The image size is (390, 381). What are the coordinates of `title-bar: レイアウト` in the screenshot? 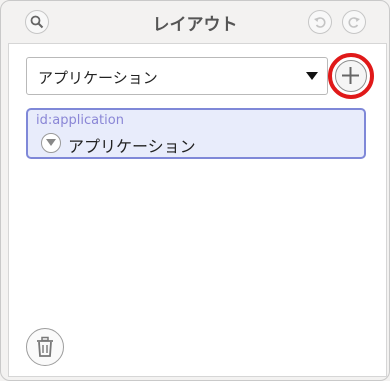 It's located at (195, 21).